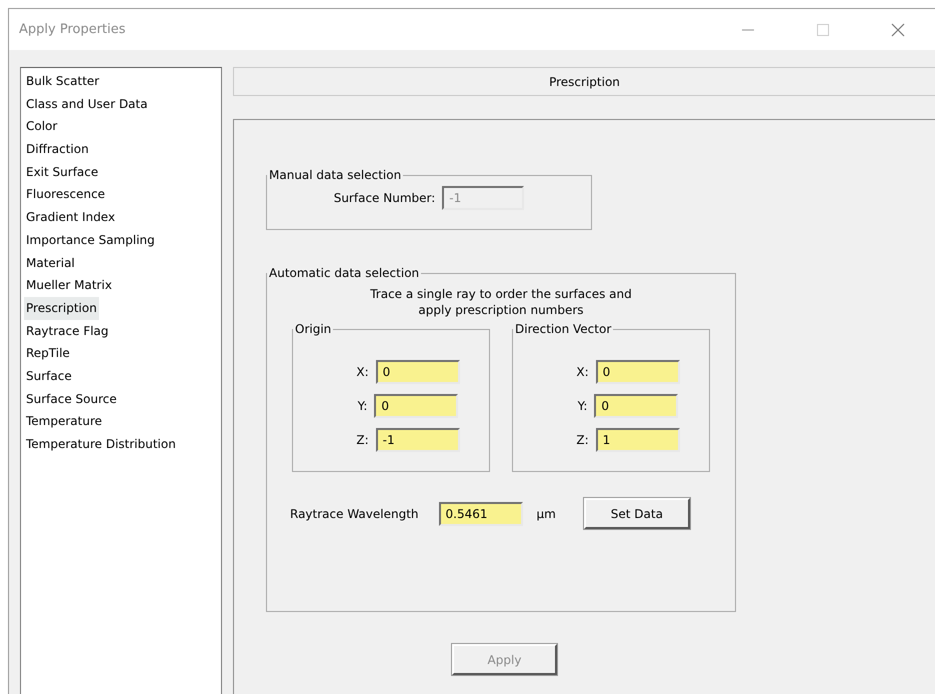  What do you see at coordinates (64, 421) in the screenshot?
I see `category-item: Temperature` at bounding box center [64, 421].